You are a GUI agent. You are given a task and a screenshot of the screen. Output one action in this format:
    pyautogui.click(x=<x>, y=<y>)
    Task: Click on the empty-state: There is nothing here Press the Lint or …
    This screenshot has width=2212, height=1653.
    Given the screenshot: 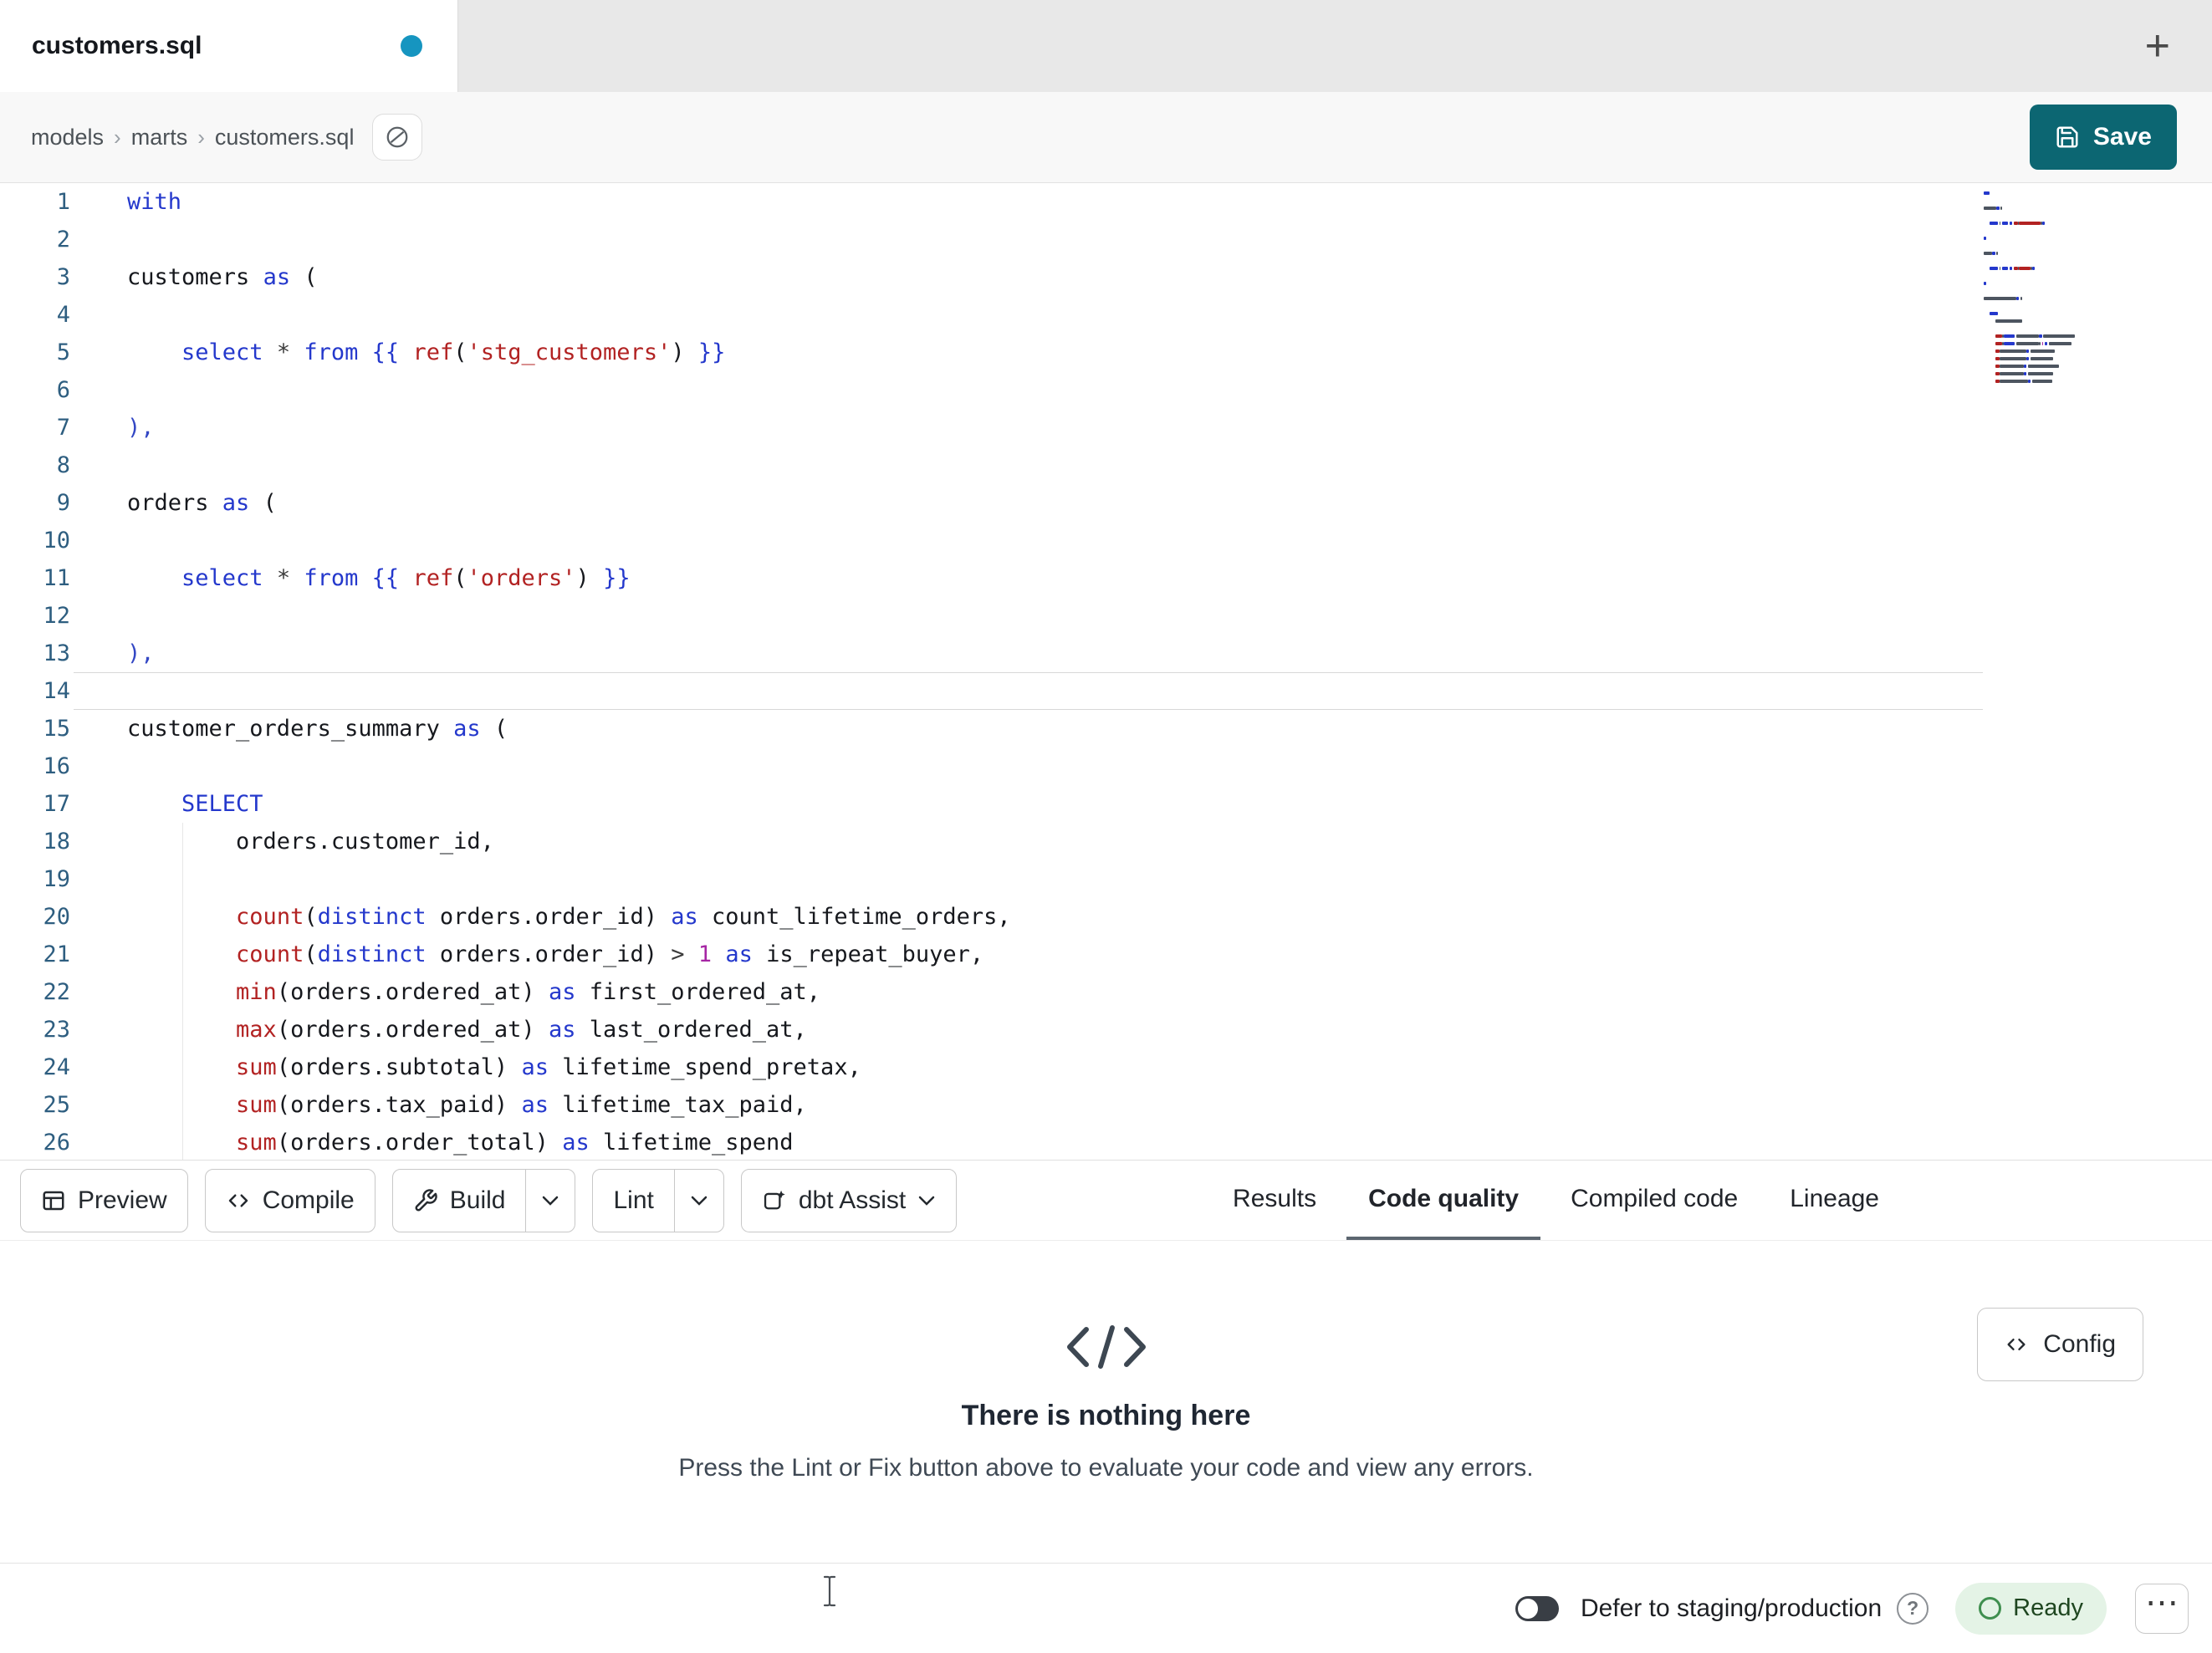 What is the action you would take?
    pyautogui.click(x=1106, y=1402)
    